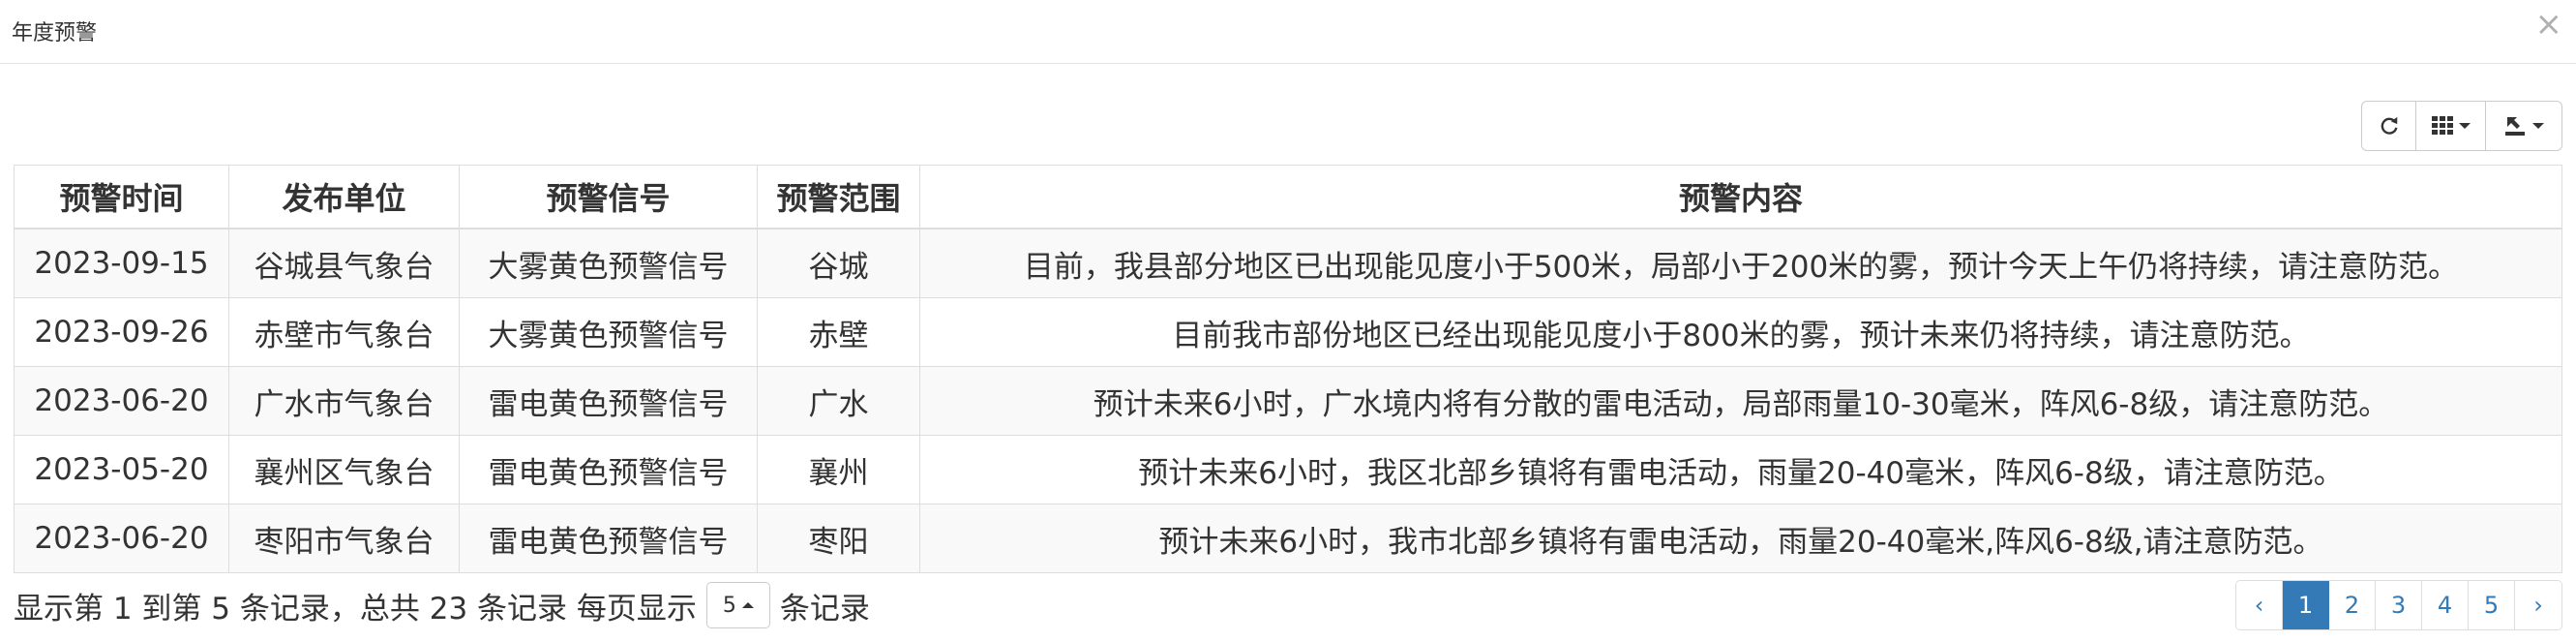 This screenshot has height=642, width=2576. Describe the element at coordinates (838, 469) in the screenshot. I see `cell-scope: 襄州` at that location.